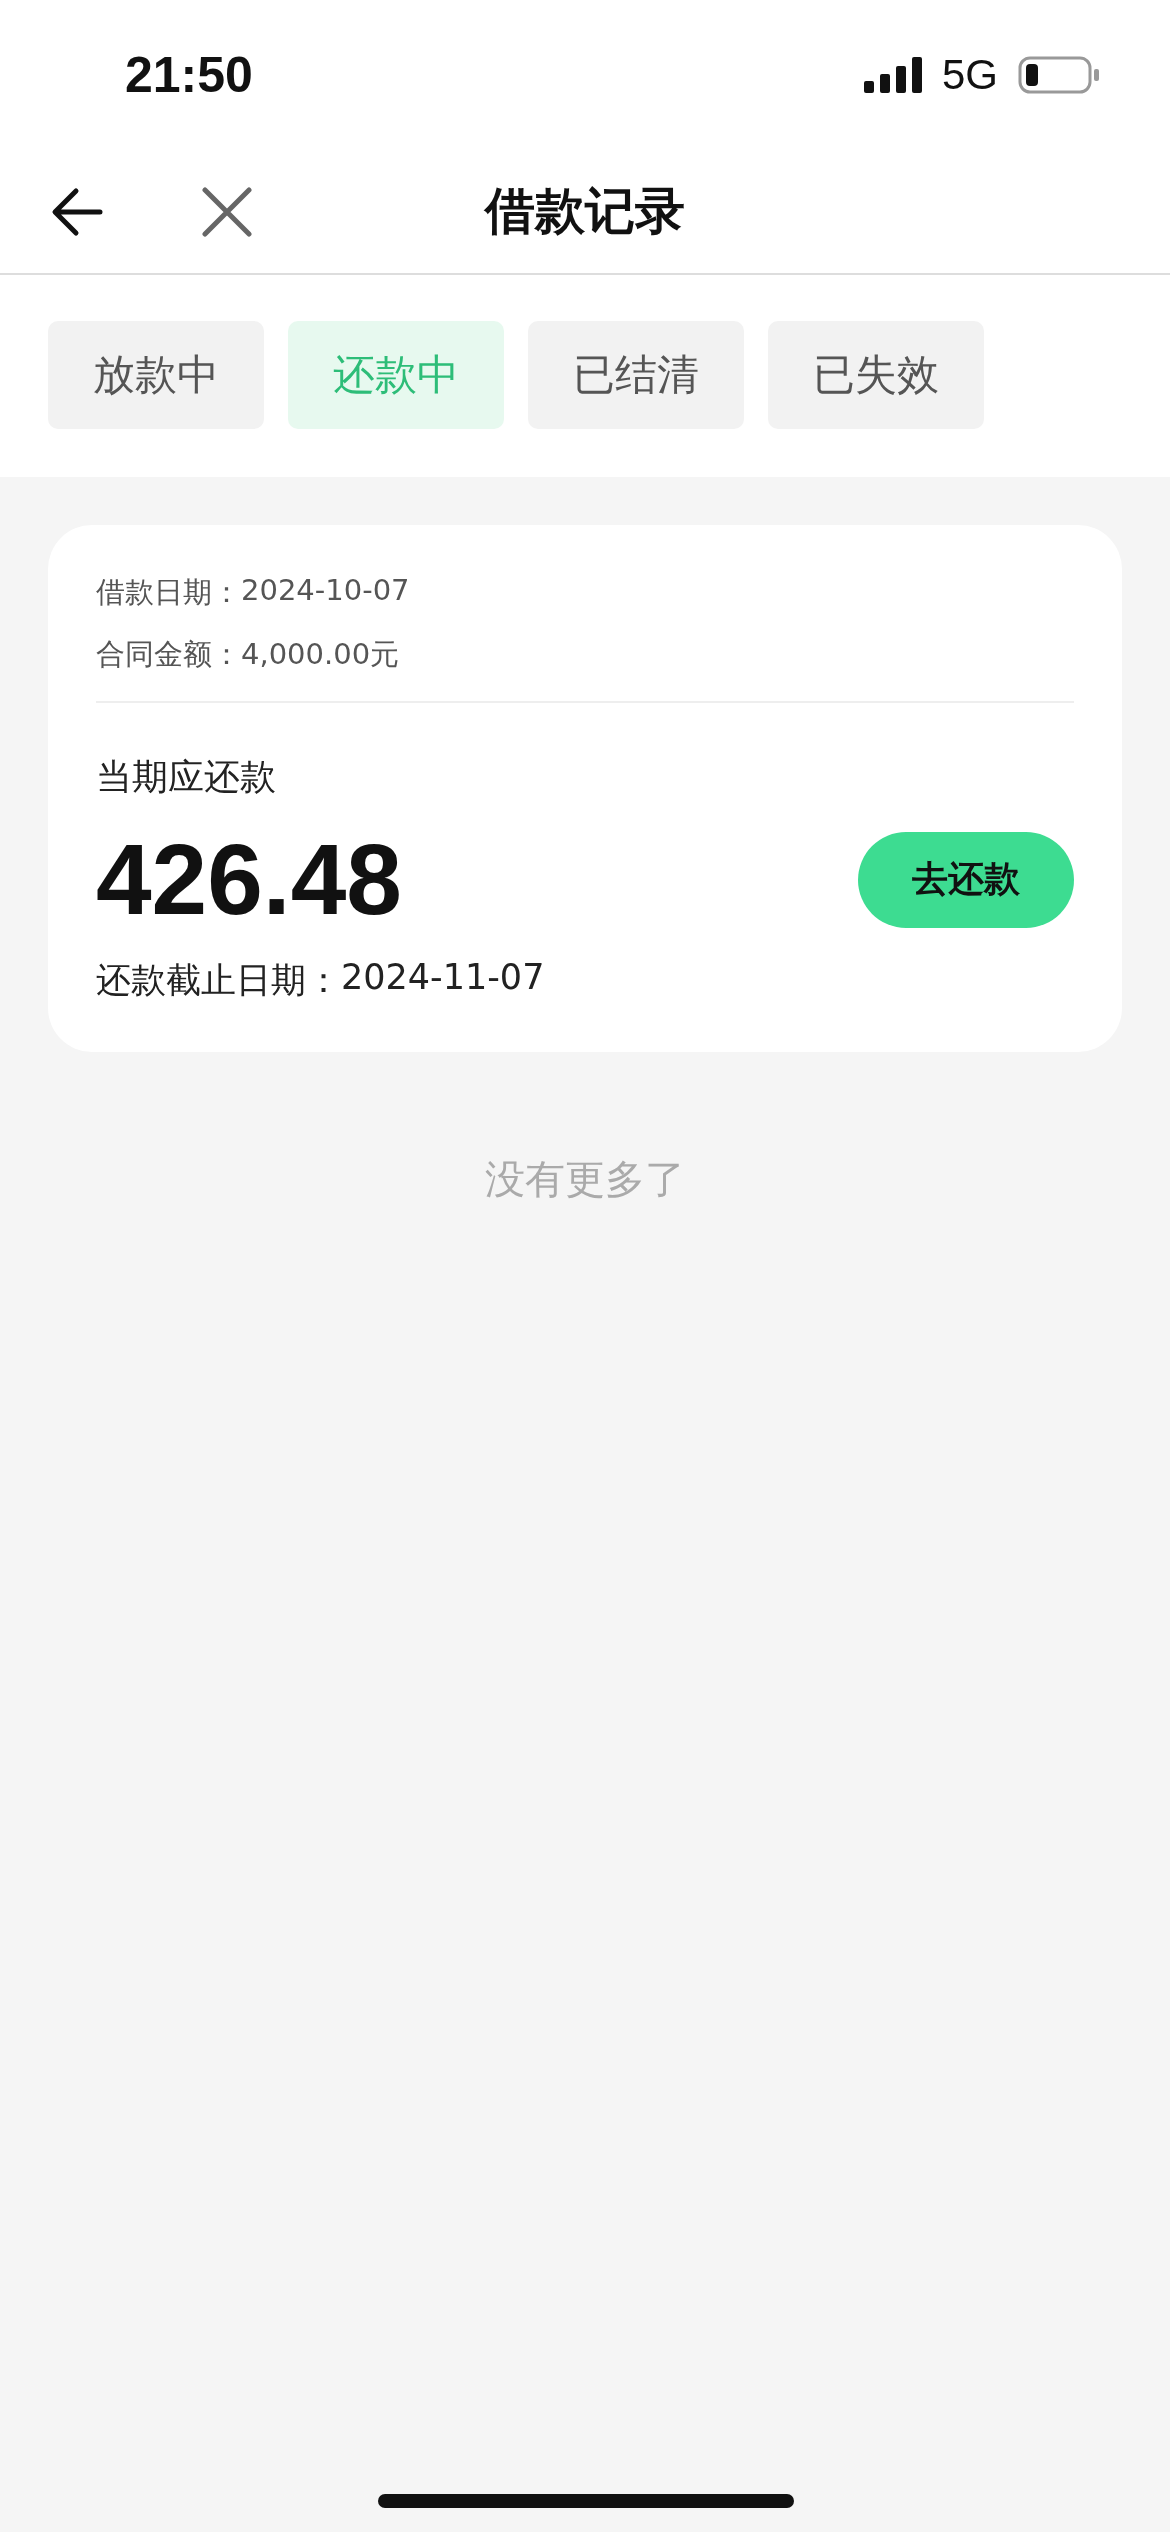  Describe the element at coordinates (966, 879) in the screenshot. I see `repay-button: 去还款` at that location.